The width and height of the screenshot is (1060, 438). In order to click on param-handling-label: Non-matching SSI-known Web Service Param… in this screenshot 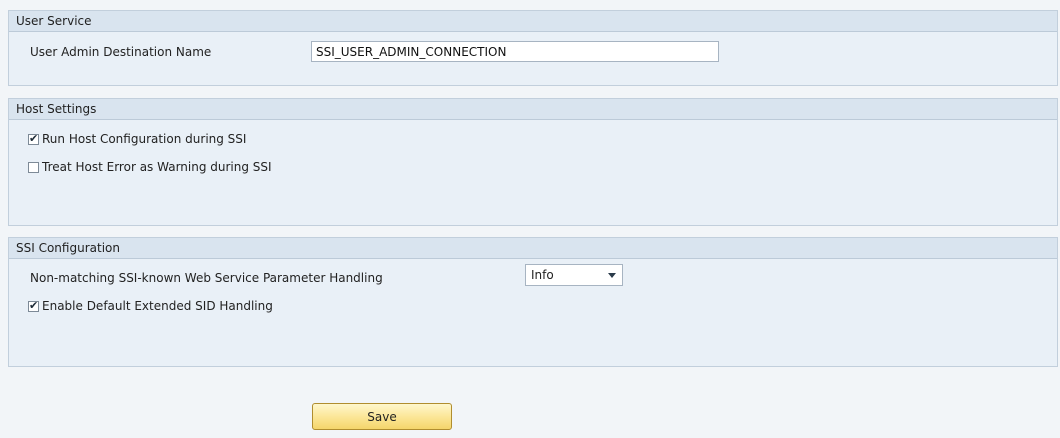, I will do `click(206, 278)`.